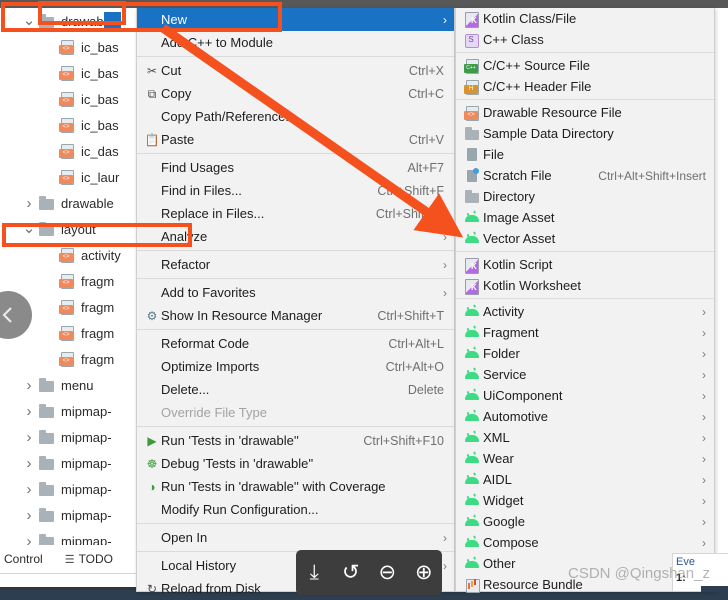 The height and width of the screenshot is (600, 728). I want to click on submenu-item: Sample Data Directory, so click(585, 133).